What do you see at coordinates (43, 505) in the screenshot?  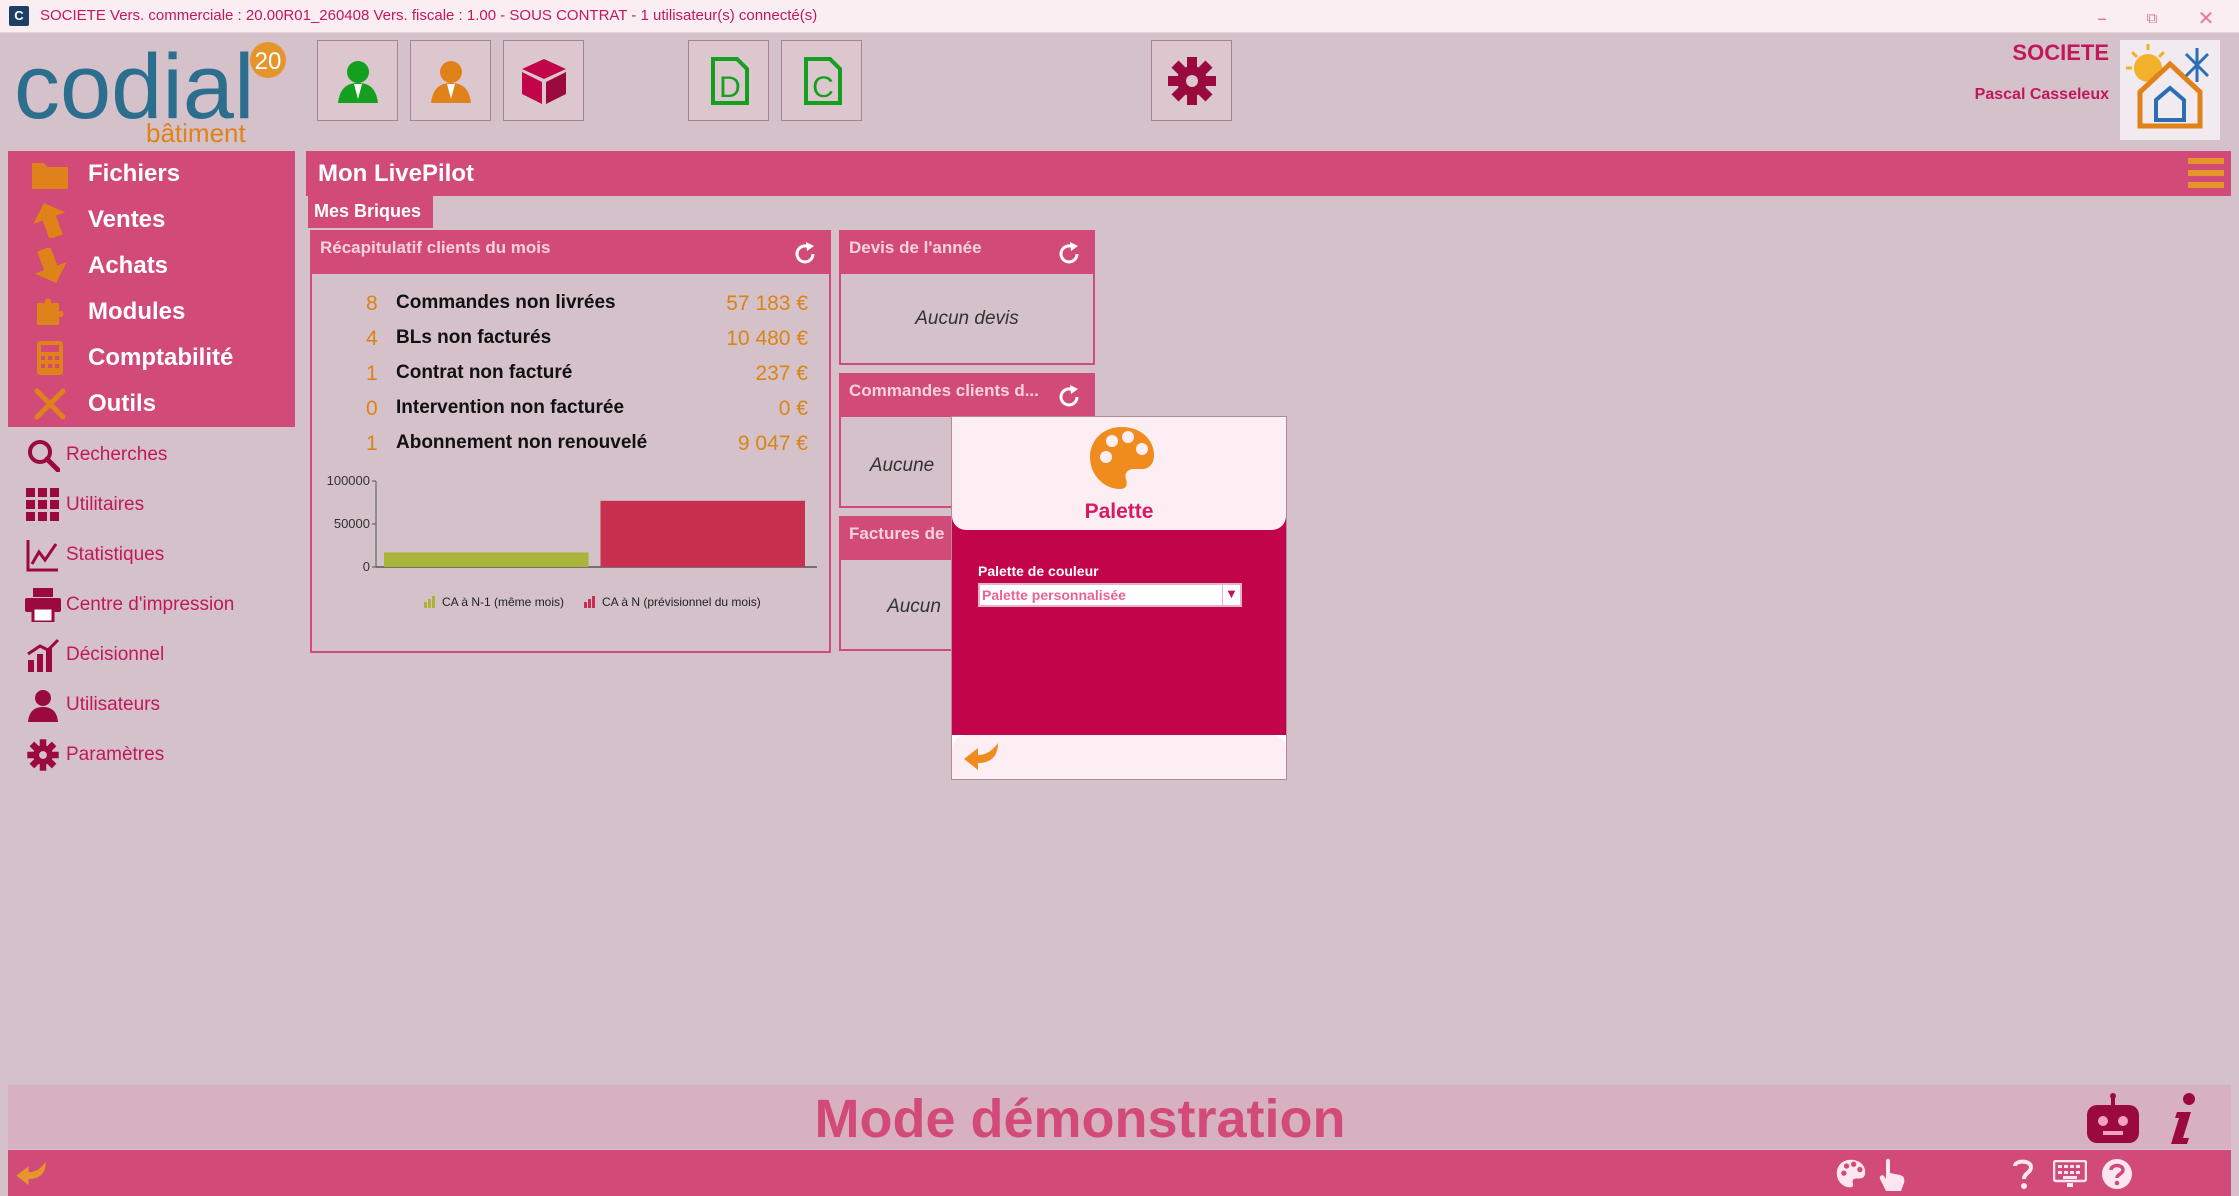 I see `grid-icon` at bounding box center [43, 505].